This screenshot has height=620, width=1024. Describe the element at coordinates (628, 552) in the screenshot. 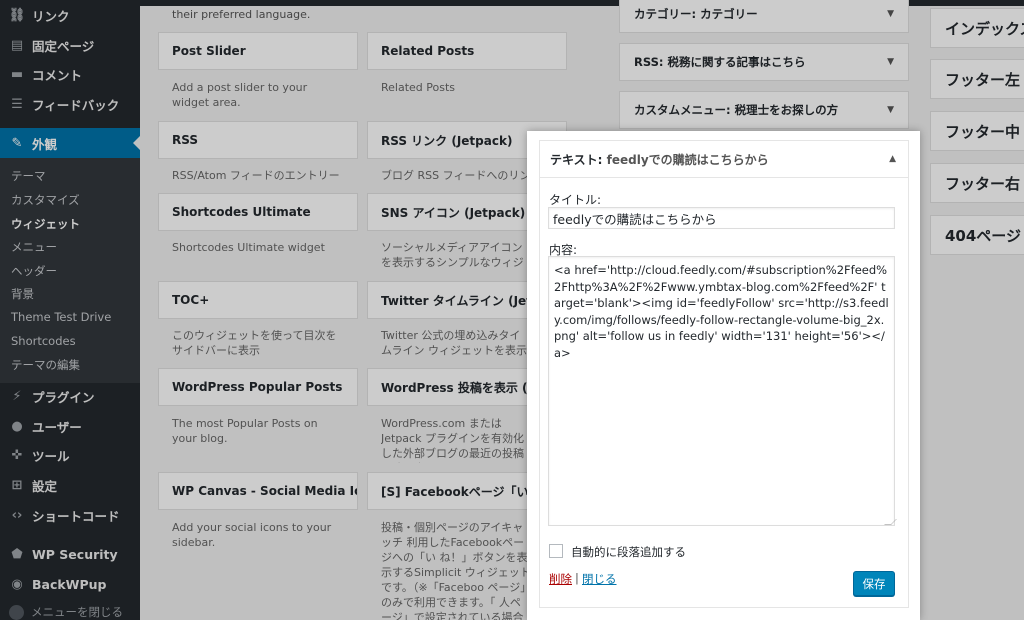

I see `auto-paragraph-label: 自動的に段落追加する` at that location.